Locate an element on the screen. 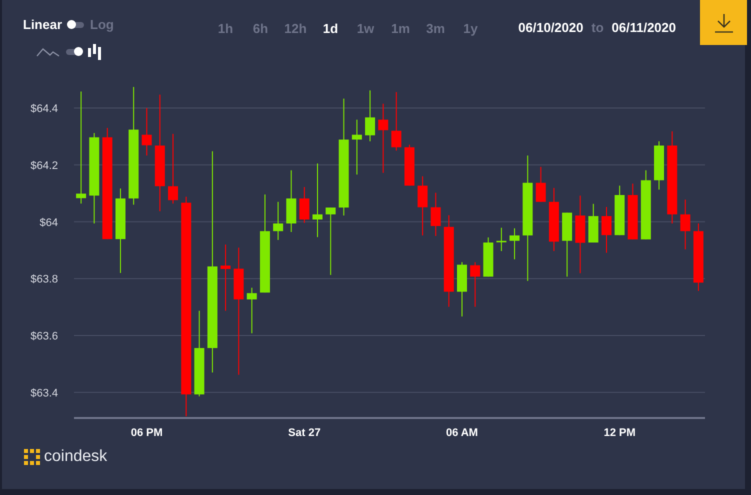 The width and height of the screenshot is (751, 495). y-axis-label: $63.4 is located at coordinates (44, 393).